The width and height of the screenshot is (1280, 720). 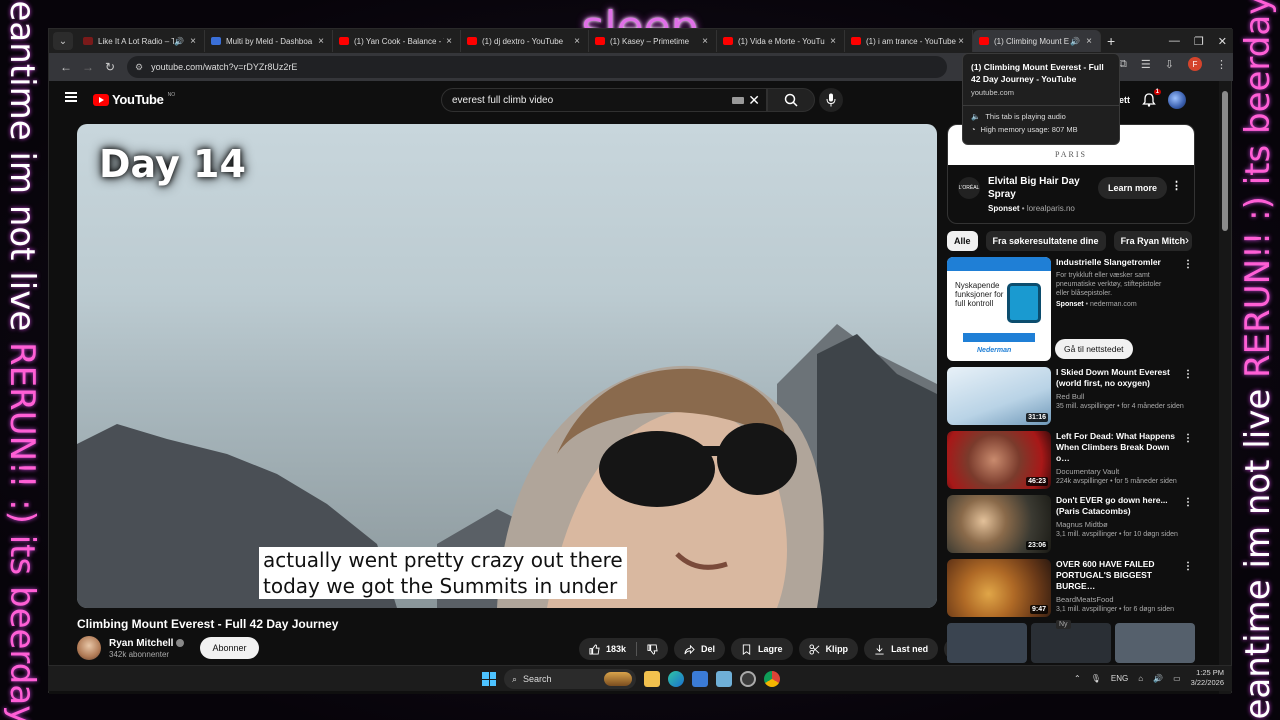 I want to click on channel-name: Ryan Mitchell, so click(x=147, y=643).